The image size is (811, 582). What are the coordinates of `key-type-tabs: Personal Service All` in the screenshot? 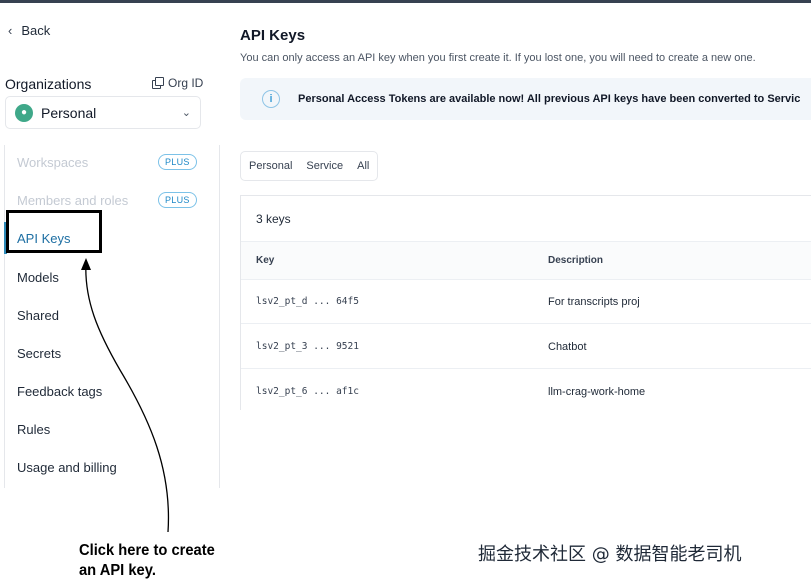 It's located at (309, 166).